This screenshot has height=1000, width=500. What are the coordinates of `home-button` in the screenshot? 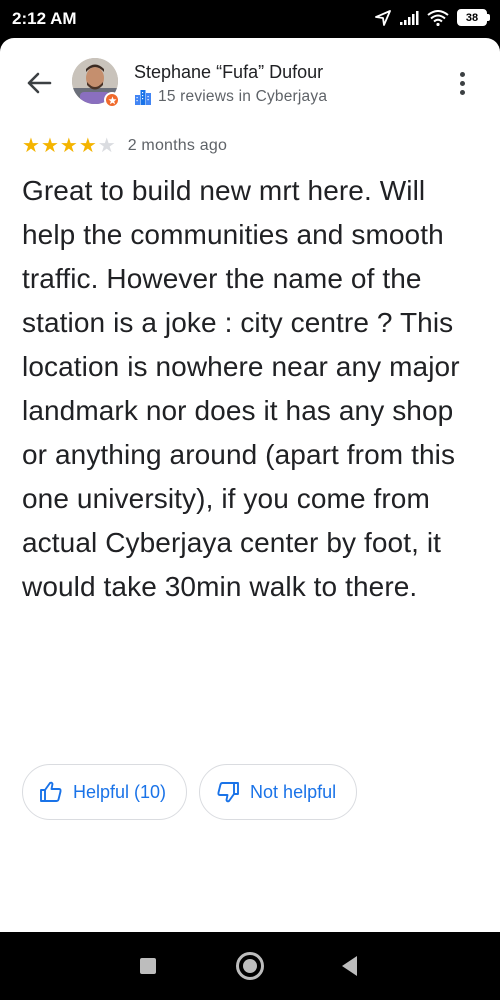 It's located at (250, 966).